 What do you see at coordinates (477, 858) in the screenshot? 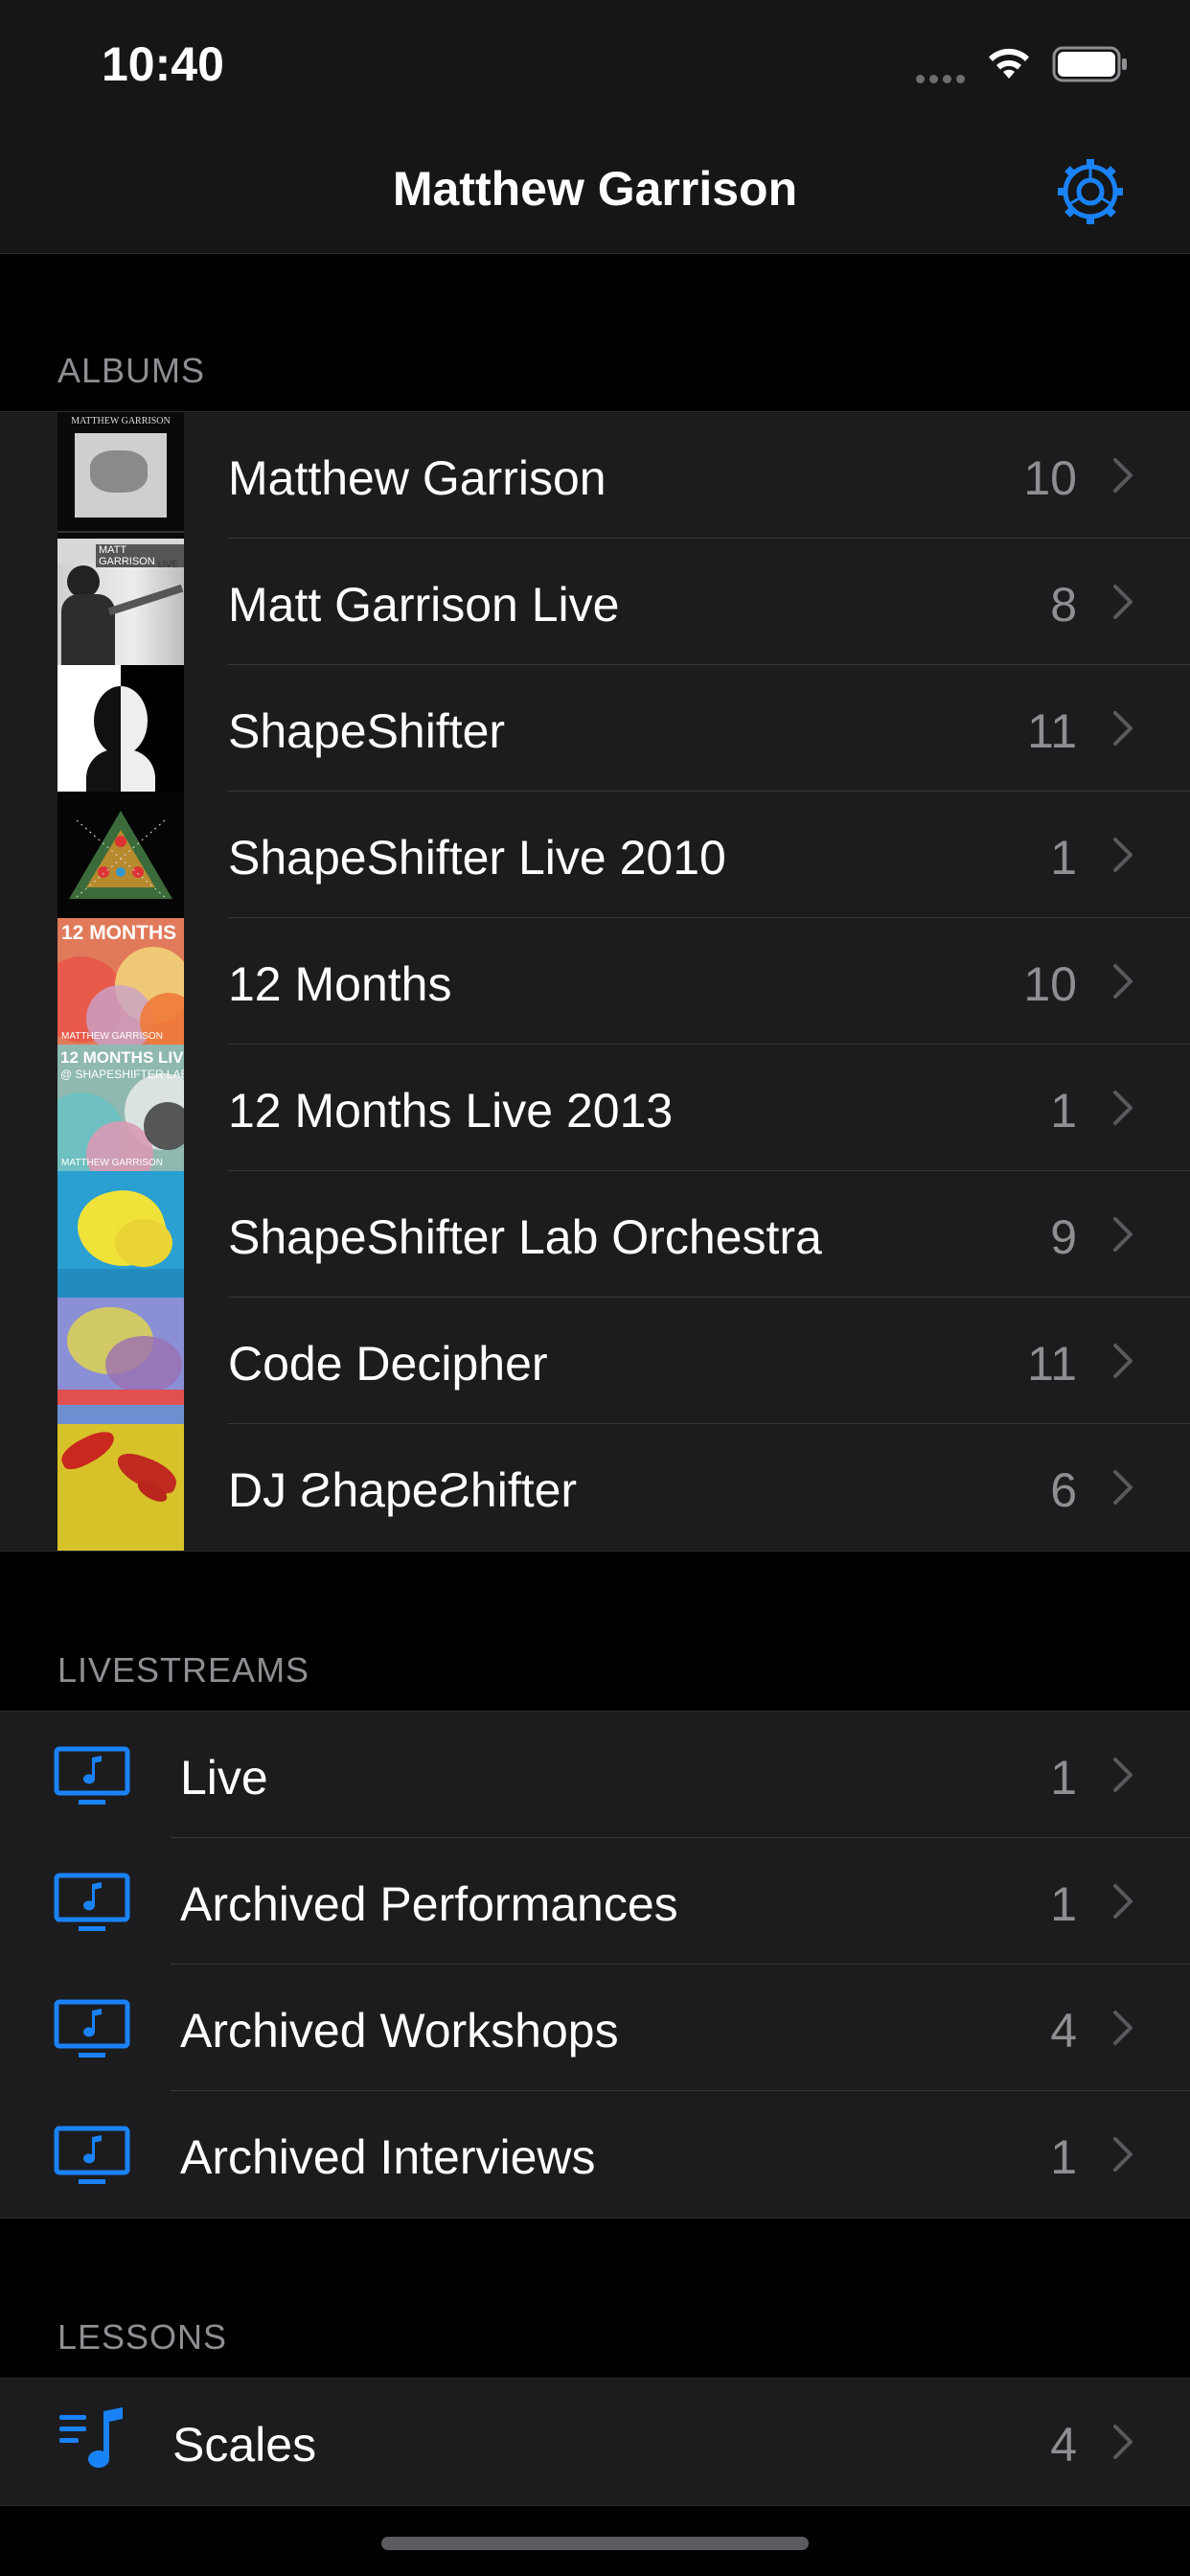
I see `album-title: ShapeShifter Live 2010` at bounding box center [477, 858].